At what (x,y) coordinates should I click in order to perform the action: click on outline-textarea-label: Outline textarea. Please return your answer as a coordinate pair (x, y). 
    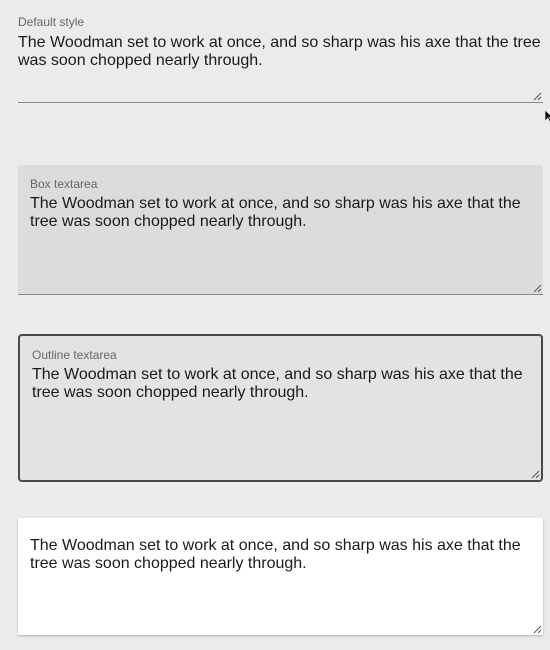
    Looking at the image, I should click on (74, 355).